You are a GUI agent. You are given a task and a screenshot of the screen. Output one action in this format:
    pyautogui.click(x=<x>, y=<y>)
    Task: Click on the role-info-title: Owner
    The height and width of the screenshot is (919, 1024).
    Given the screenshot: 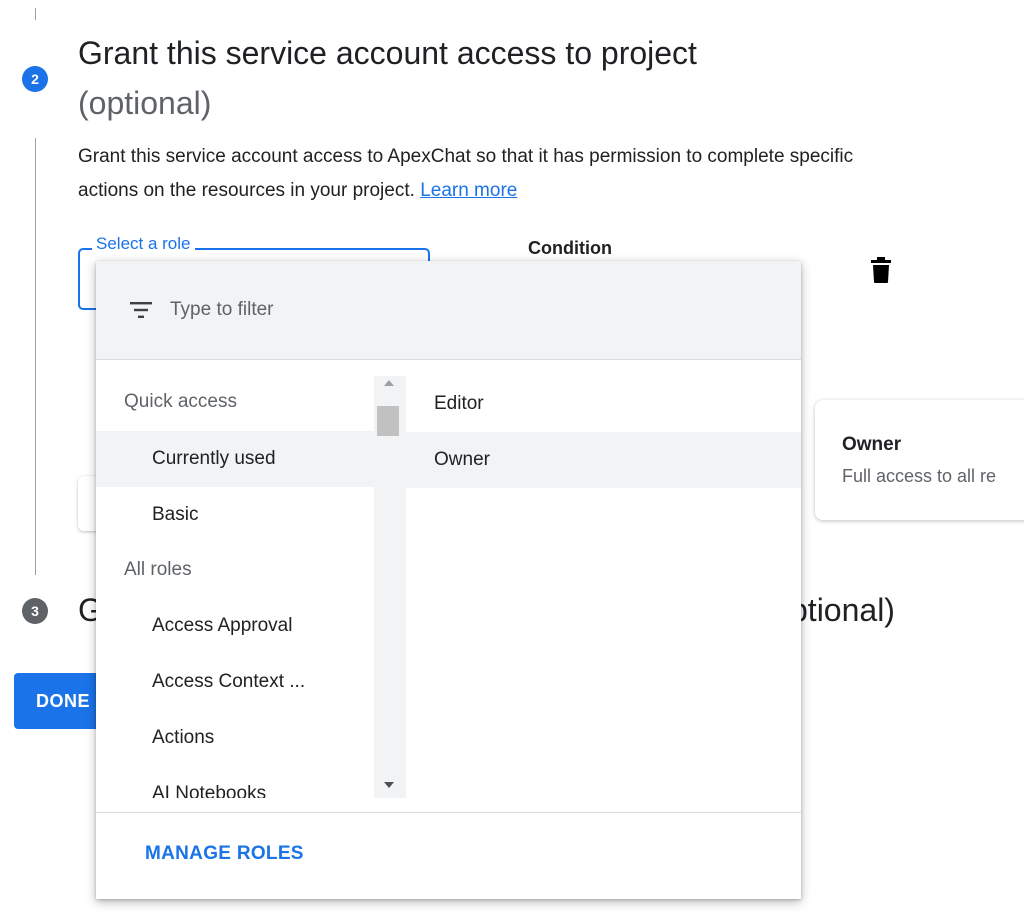 What is the action you would take?
    pyautogui.click(x=872, y=444)
    